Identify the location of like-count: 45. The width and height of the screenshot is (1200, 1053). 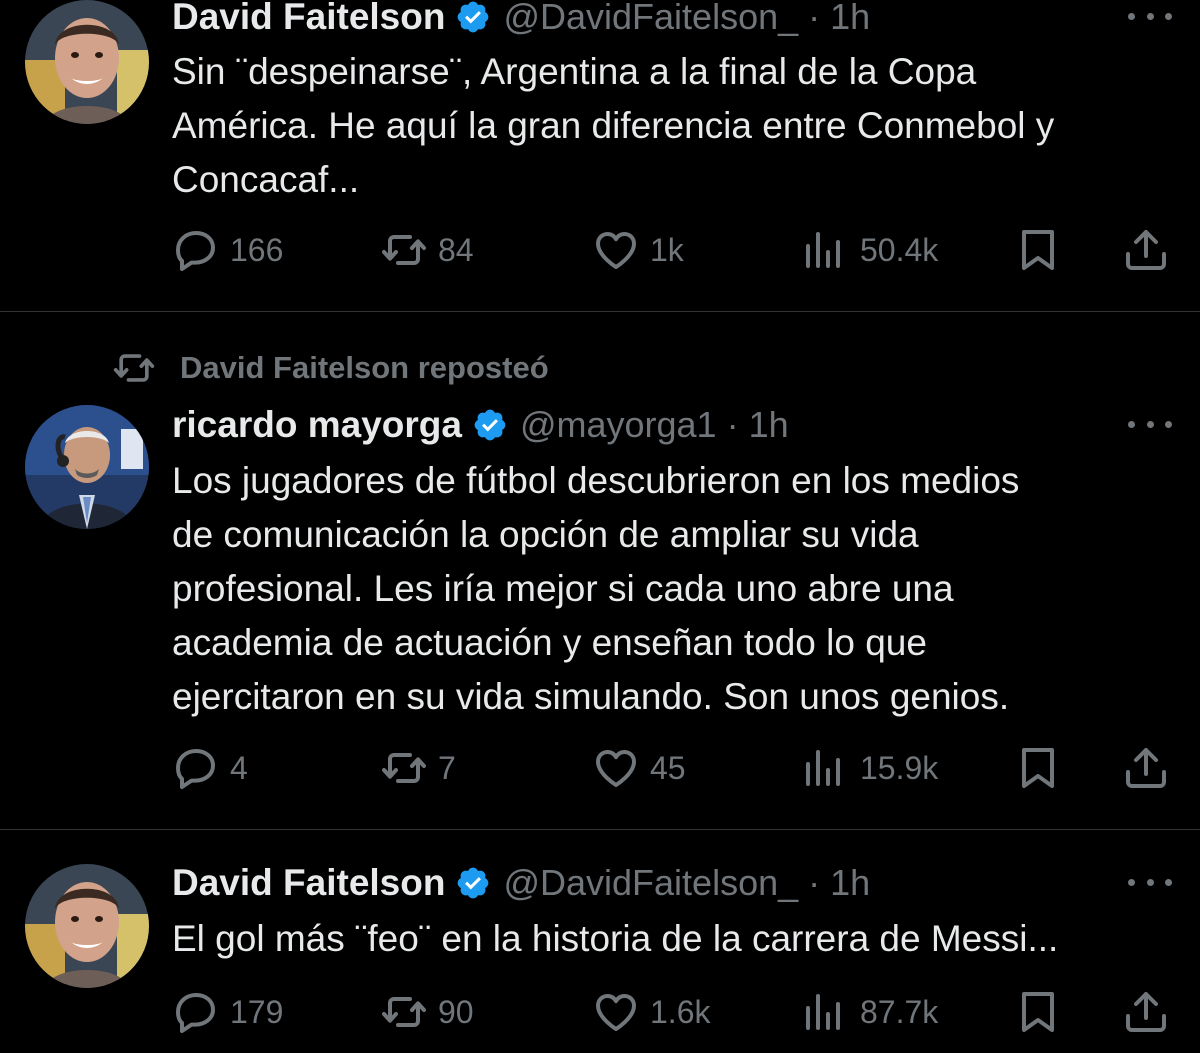
(668, 767).